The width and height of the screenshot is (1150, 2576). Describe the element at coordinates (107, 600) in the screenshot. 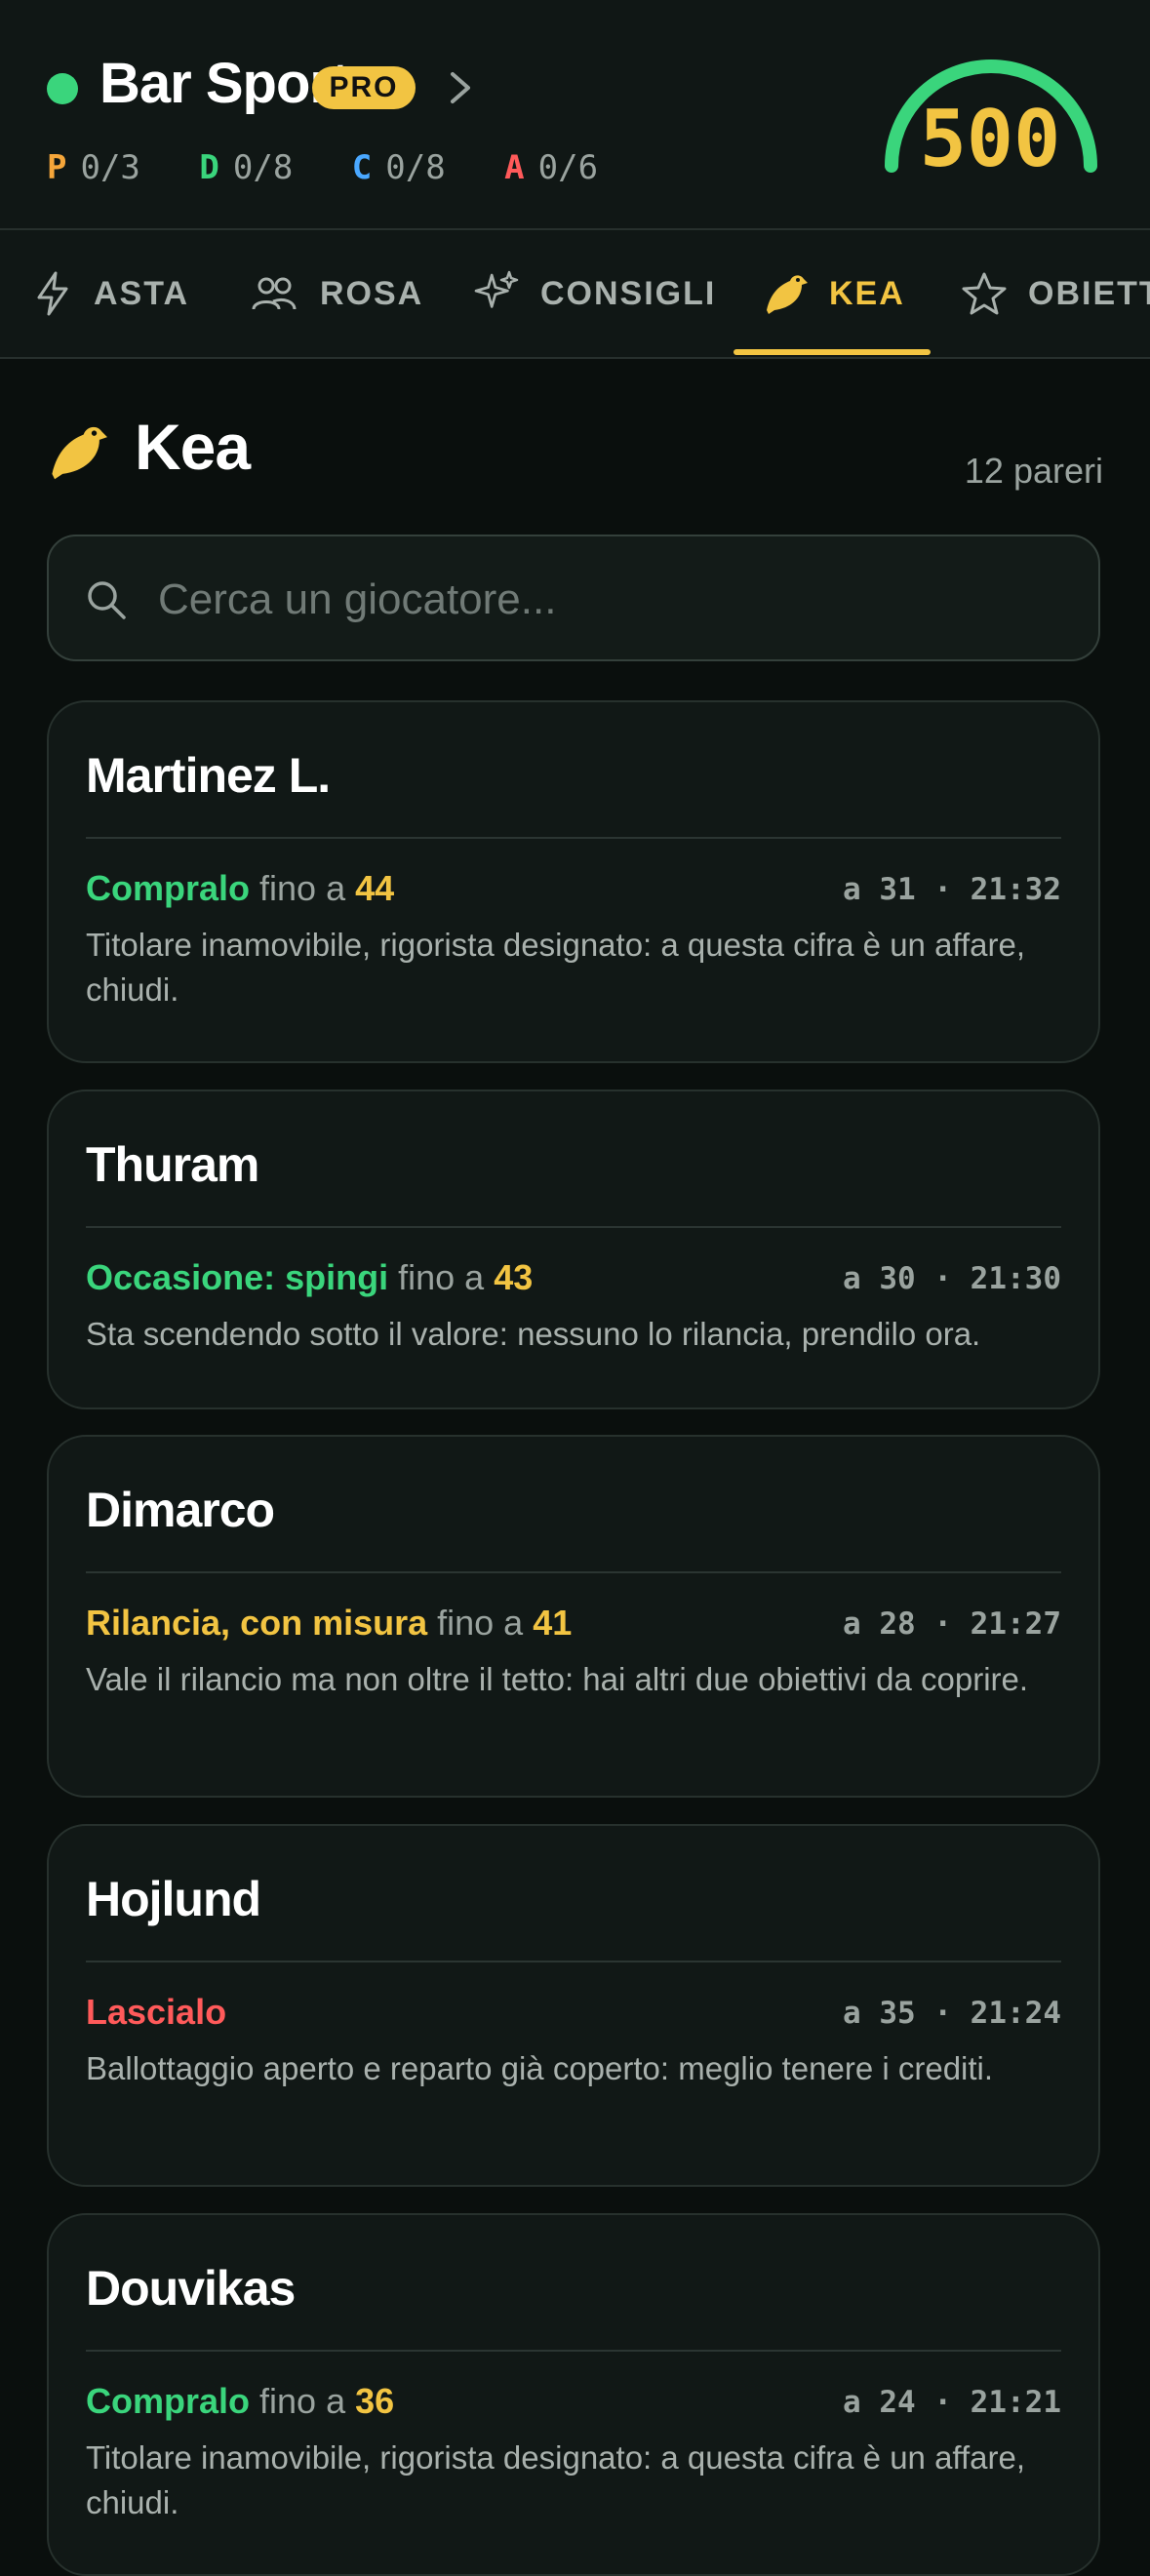

I see `search-icon` at that location.